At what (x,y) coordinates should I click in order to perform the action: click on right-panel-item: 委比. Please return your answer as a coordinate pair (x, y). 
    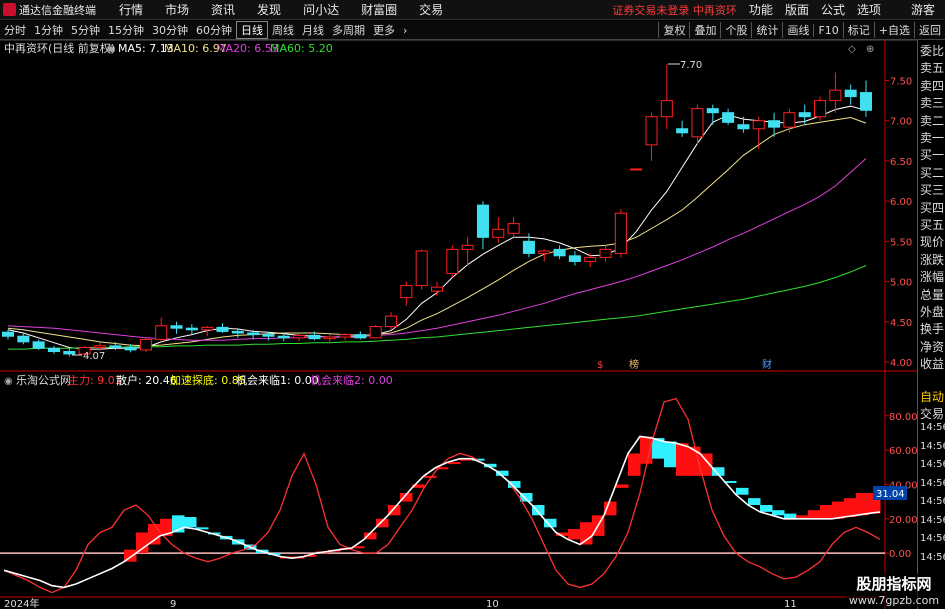
    Looking at the image, I should click on (932, 50).